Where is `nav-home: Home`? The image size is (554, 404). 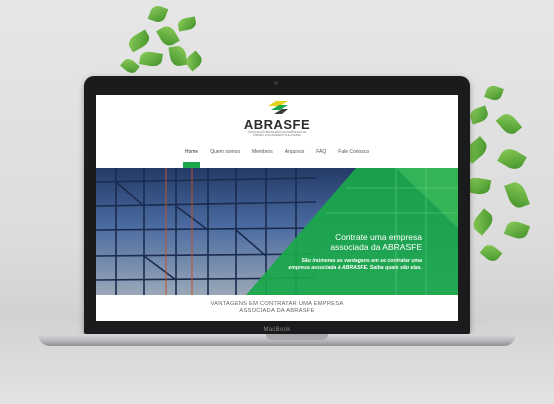
nav-home: Home is located at coordinates (191, 158).